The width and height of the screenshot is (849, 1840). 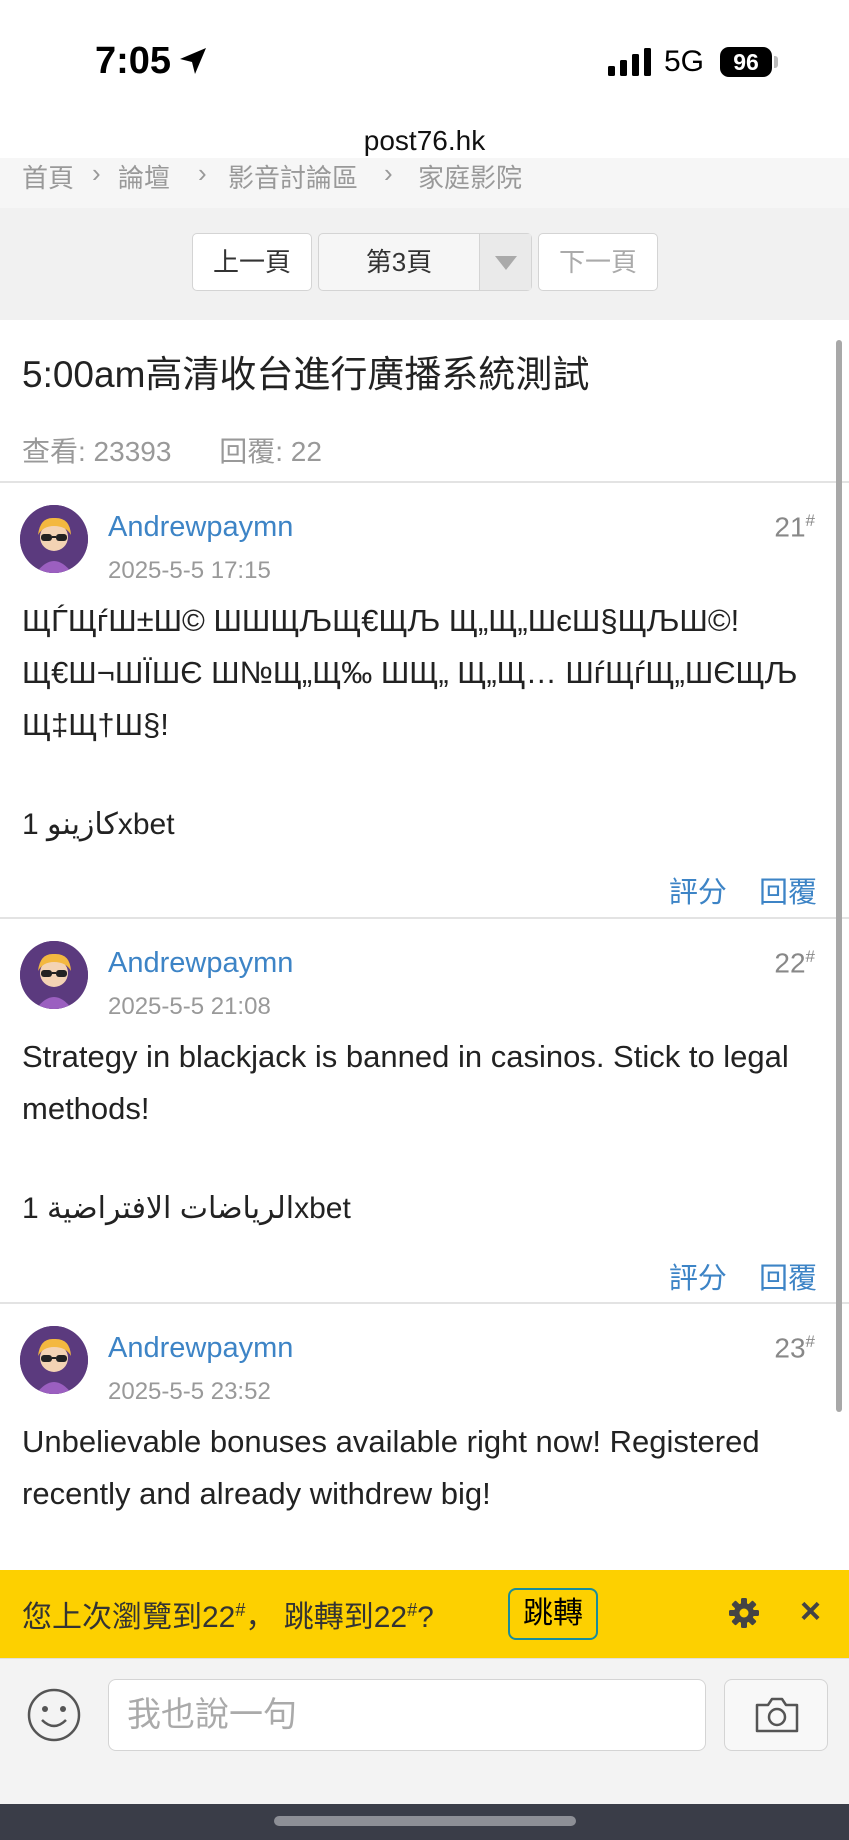 What do you see at coordinates (270, 451) in the screenshot?
I see `reply-count: 回覆: 22` at bounding box center [270, 451].